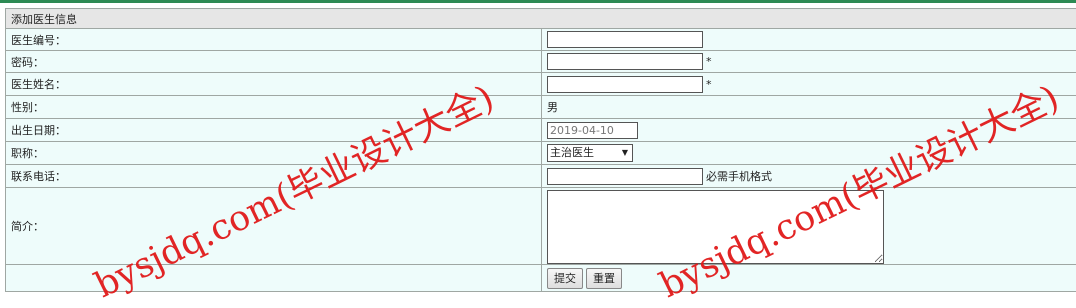  I want to click on gender-option: 男, so click(552, 107).